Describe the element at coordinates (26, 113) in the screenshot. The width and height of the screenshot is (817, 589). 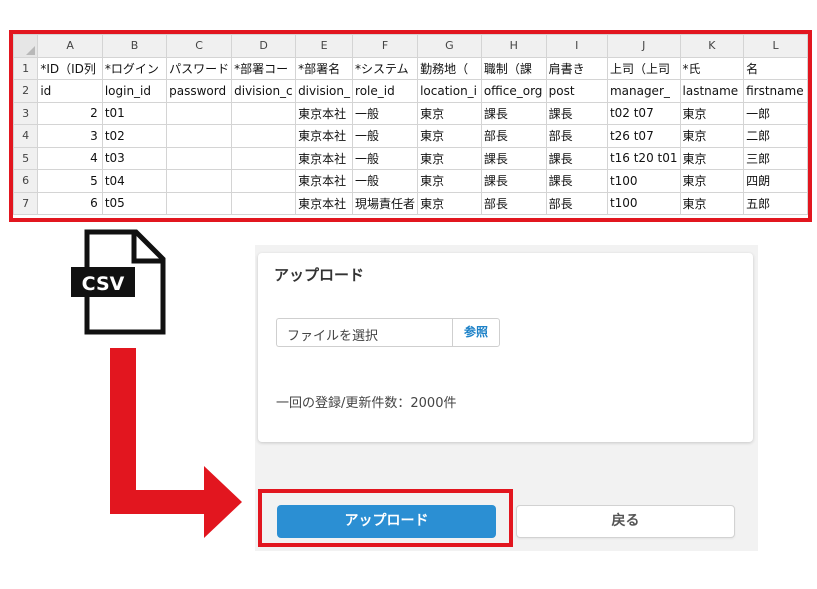
I see `row-number: 3` at that location.